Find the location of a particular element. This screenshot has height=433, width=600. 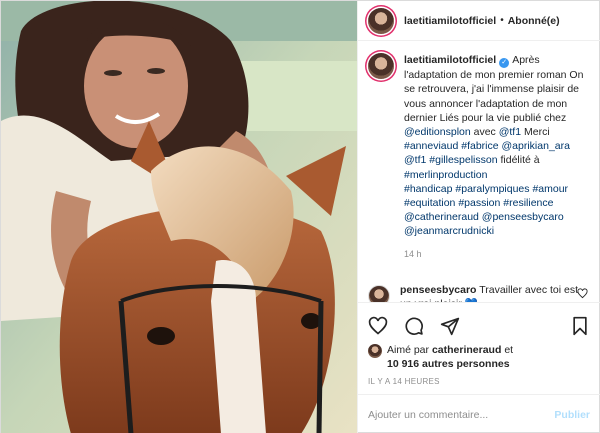

hashtag-paralympiques: #paralympiques is located at coordinates (492, 189).